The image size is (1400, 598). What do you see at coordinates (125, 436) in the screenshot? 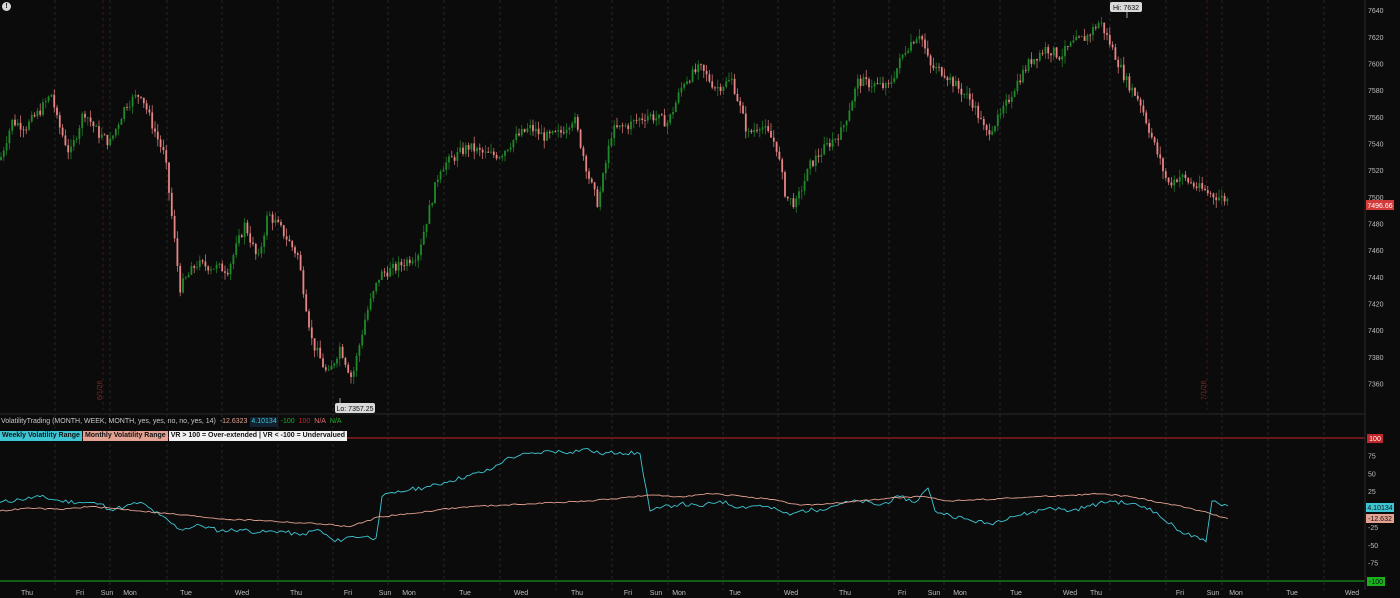
I see `monthly-pill: Monthly Volatility Range` at bounding box center [125, 436].